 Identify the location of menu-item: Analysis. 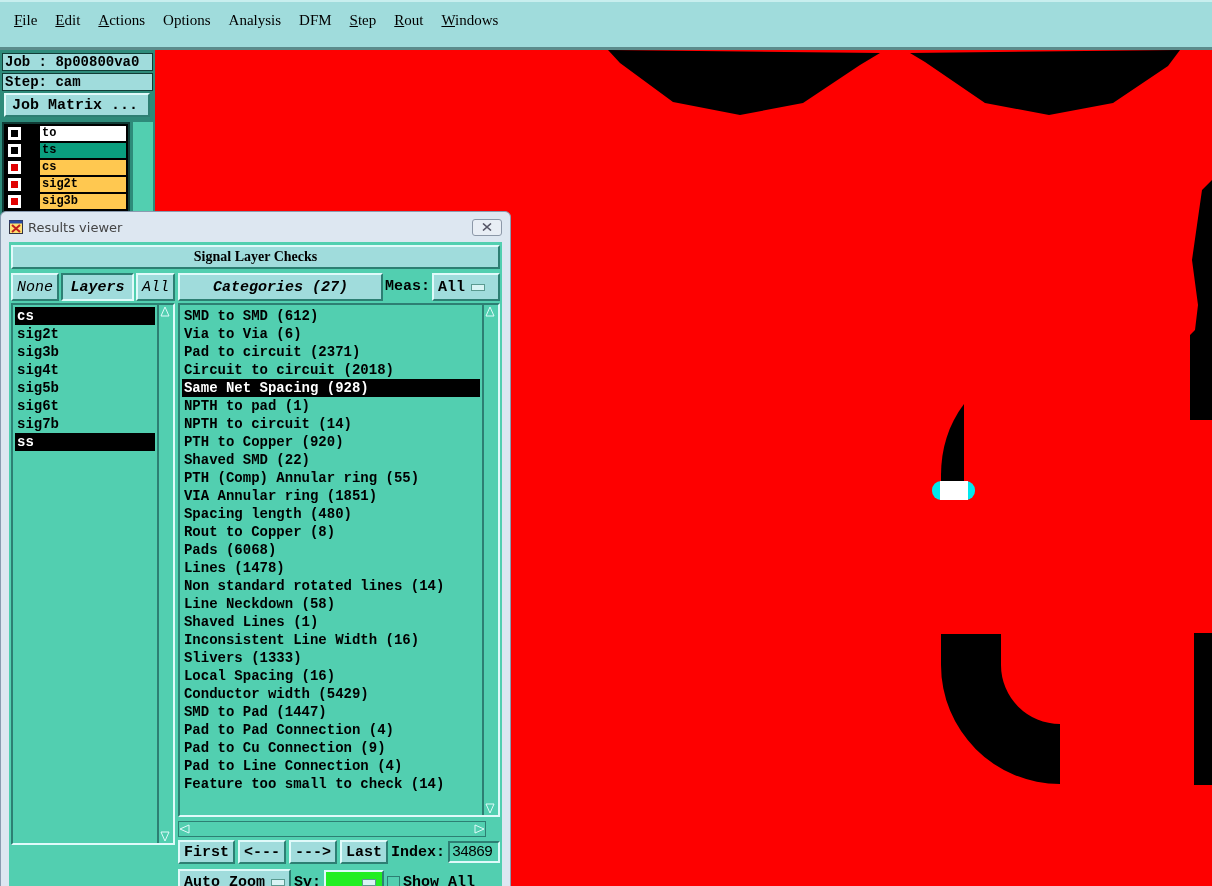
(255, 20).